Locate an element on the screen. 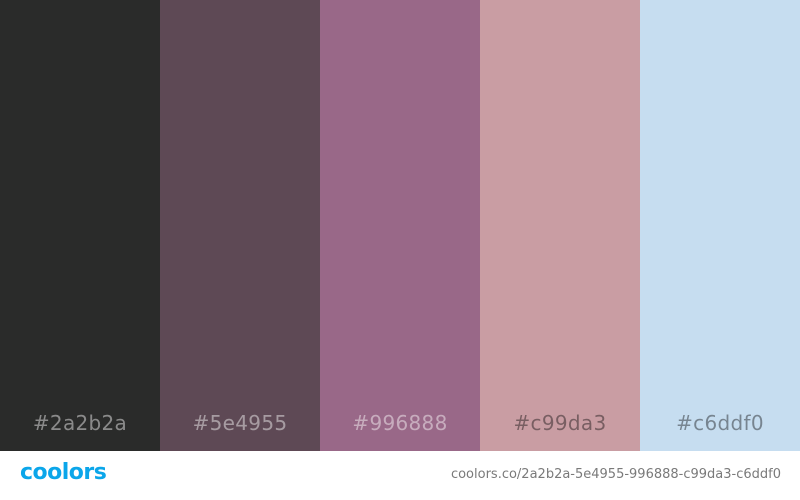 The image size is (800, 500). coolors-logo: coolors is located at coordinates (63, 472).